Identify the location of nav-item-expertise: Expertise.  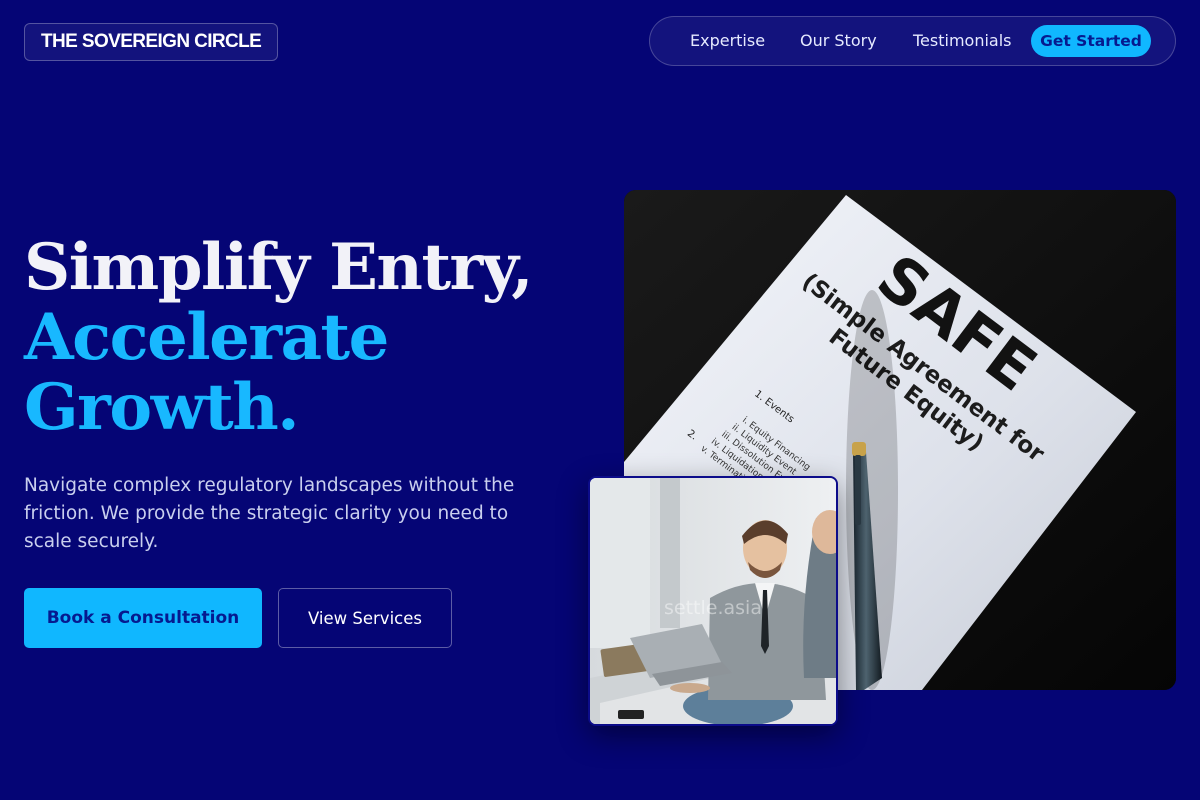
(727, 41).